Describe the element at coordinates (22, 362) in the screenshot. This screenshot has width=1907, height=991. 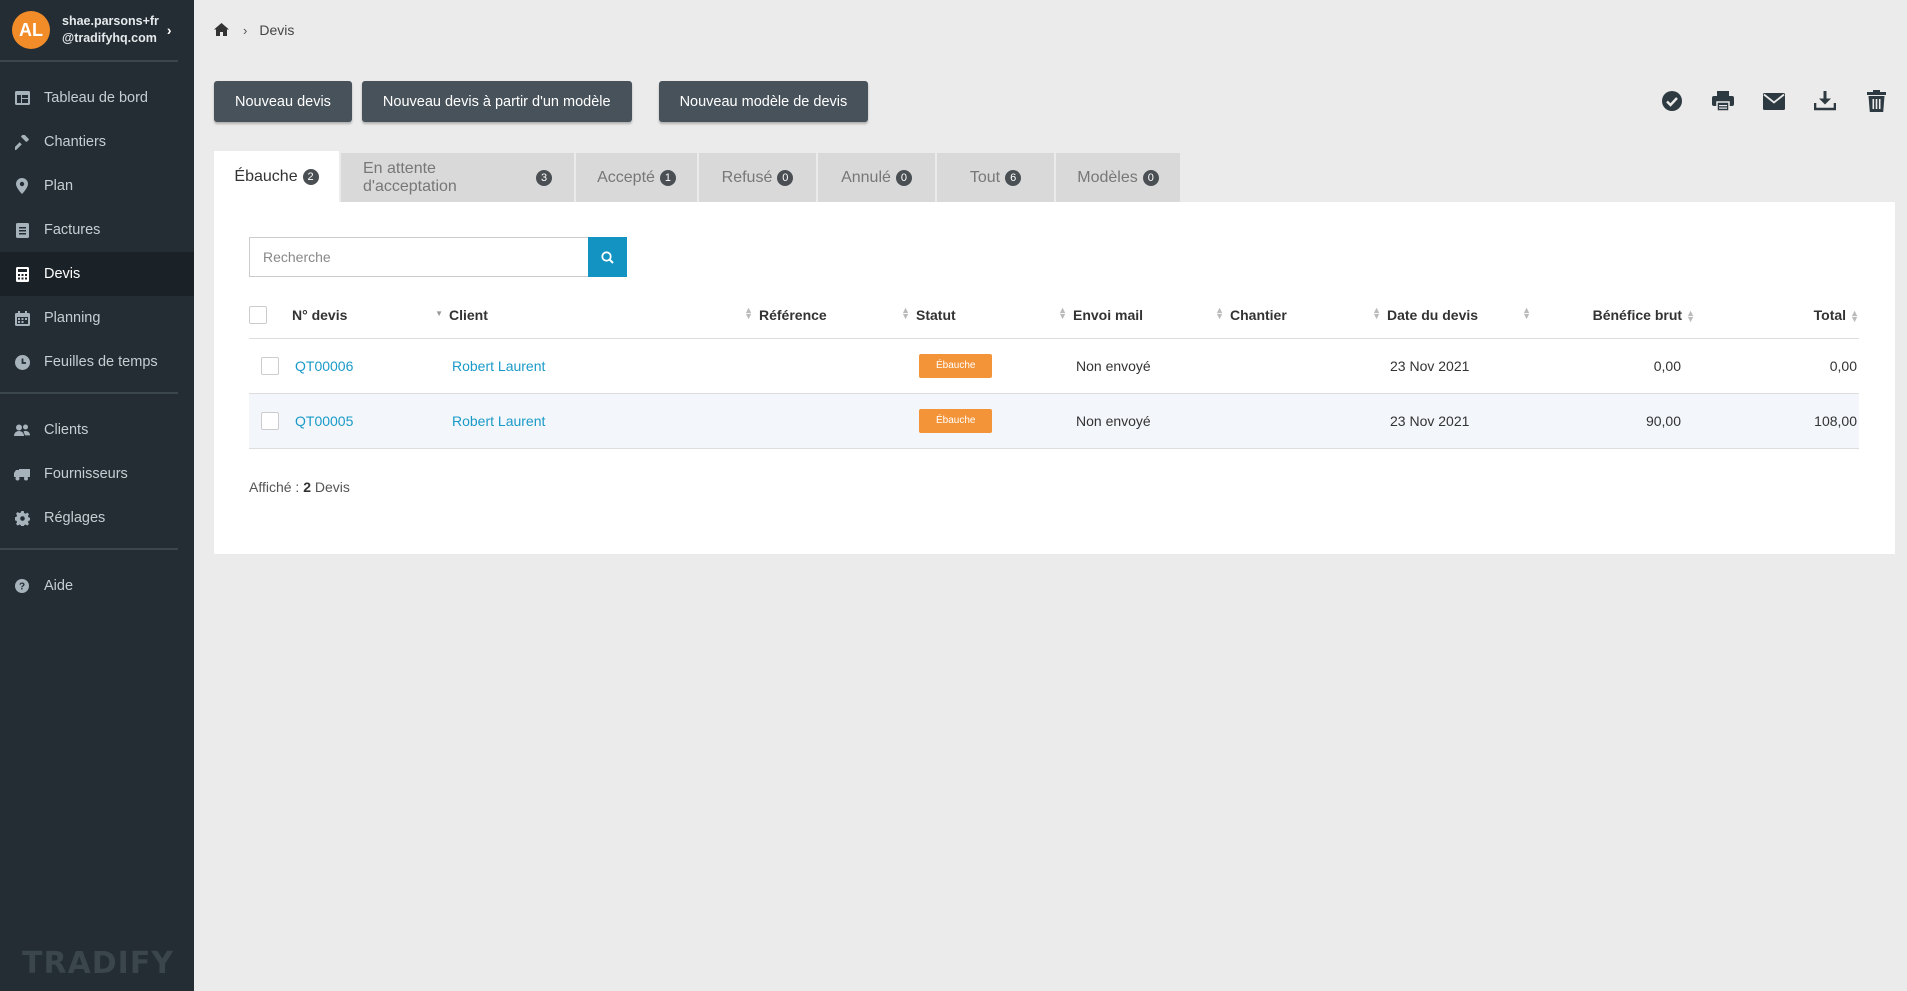
I see `clock-icon` at that location.